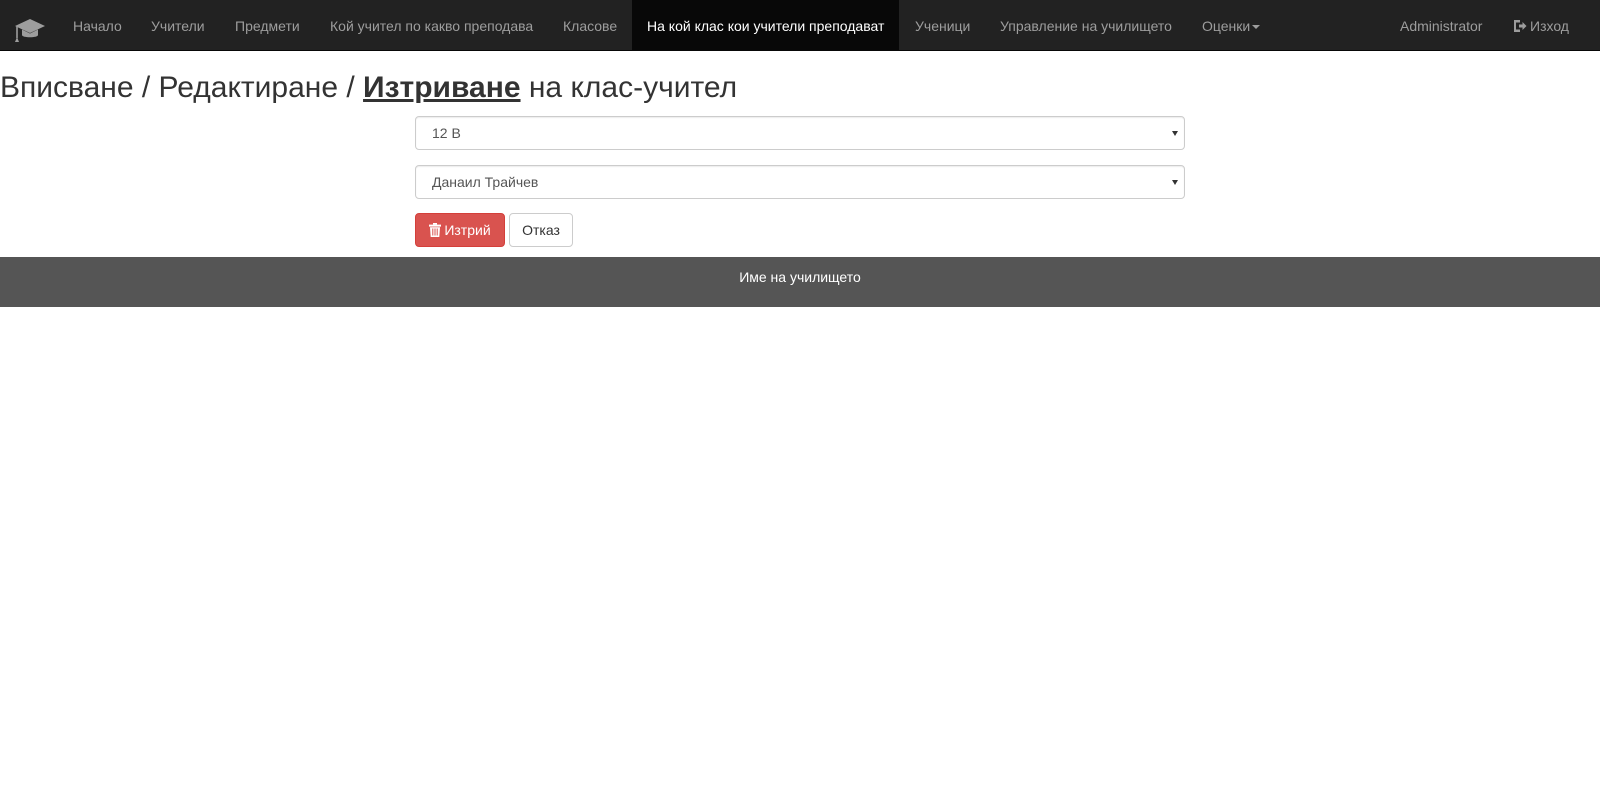 Image resolution: width=1600 pixels, height=803 pixels. What do you see at coordinates (1086, 25) in the screenshot?
I see `nav-item-school-management: Управление на училището` at bounding box center [1086, 25].